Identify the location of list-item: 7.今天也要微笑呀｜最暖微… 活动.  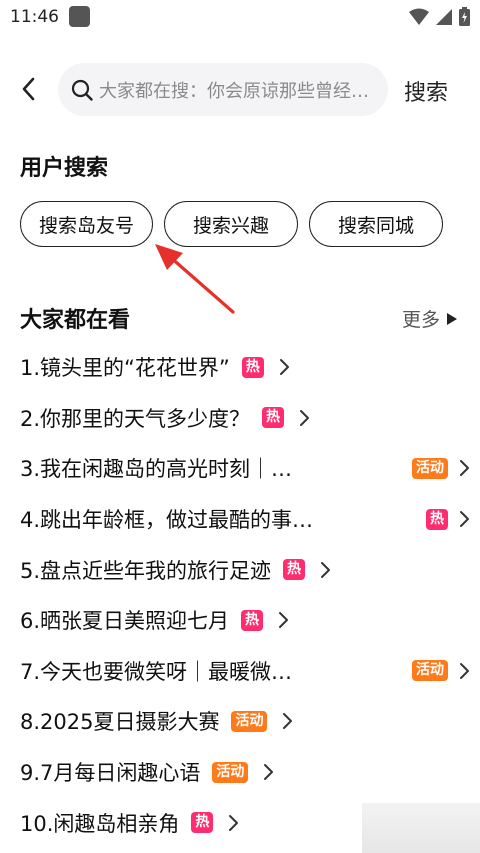
(245, 671).